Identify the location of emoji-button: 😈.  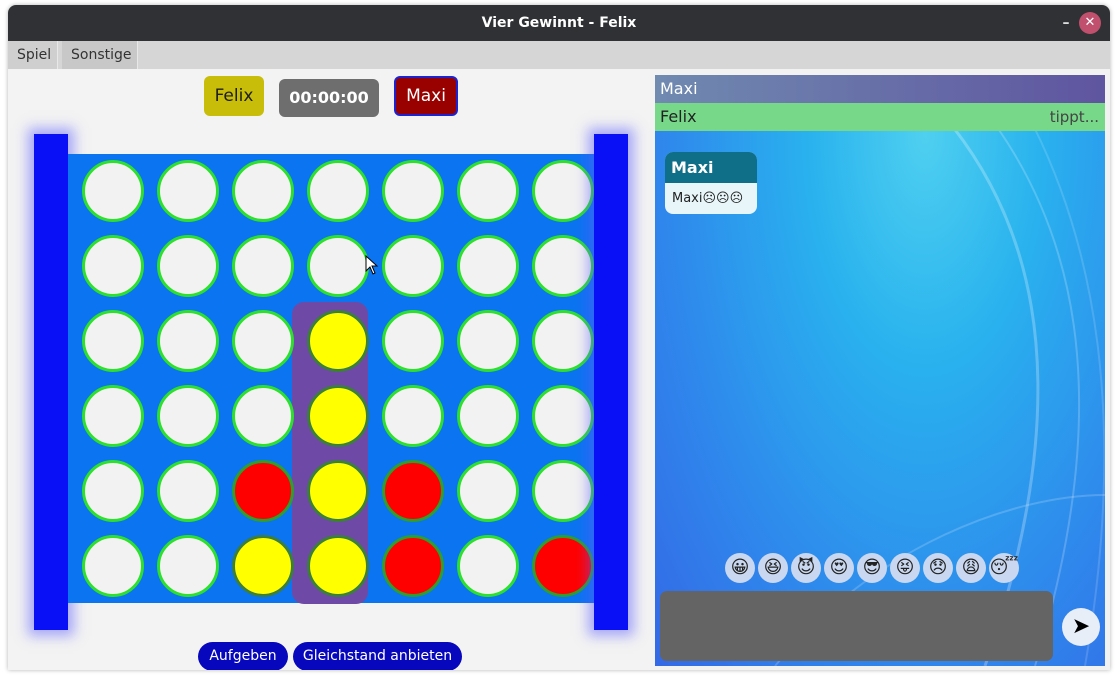
(806, 568).